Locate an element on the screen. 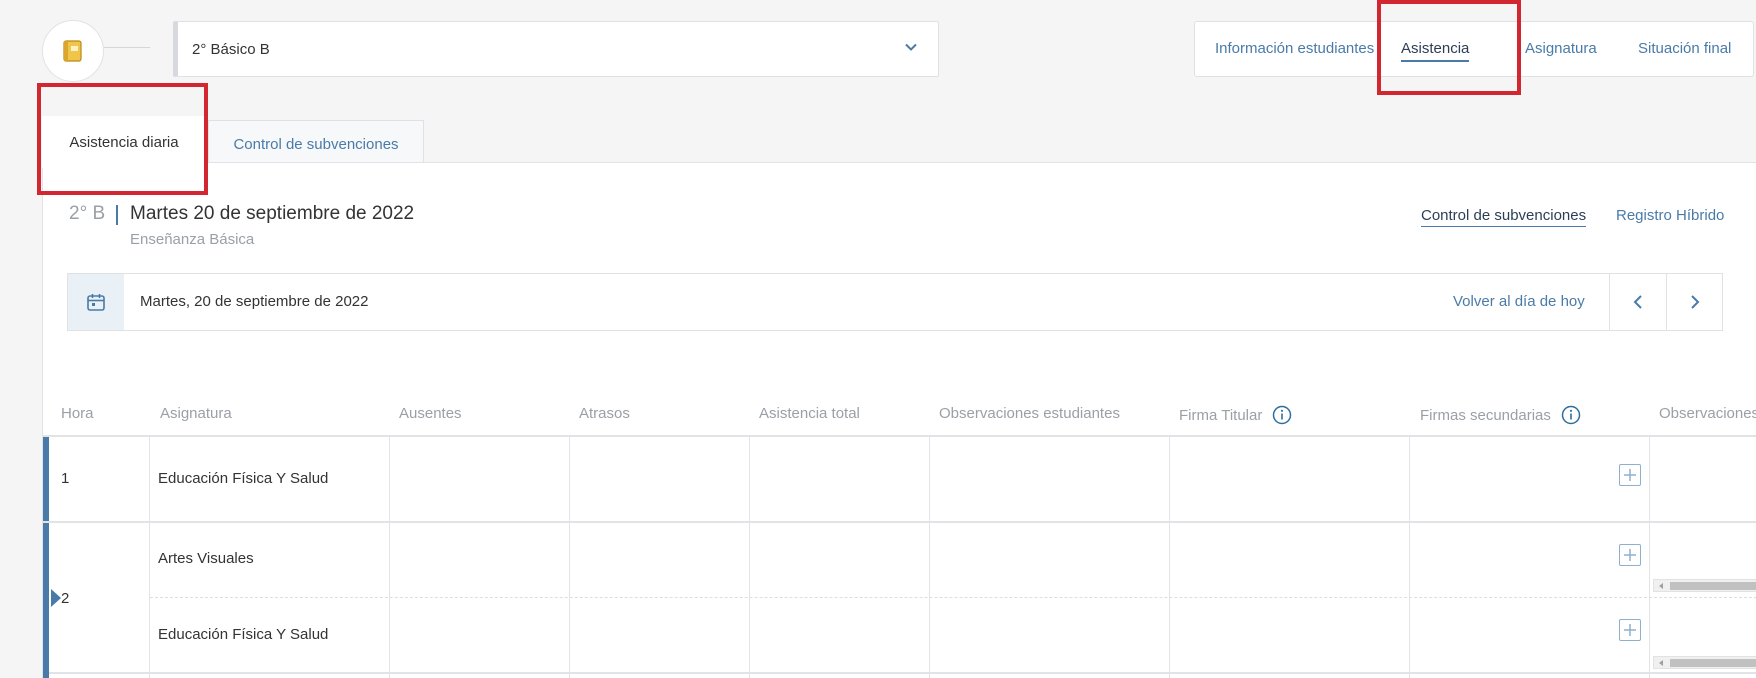 The width and height of the screenshot is (1756, 678). prev-day-button is located at coordinates (1637, 302).